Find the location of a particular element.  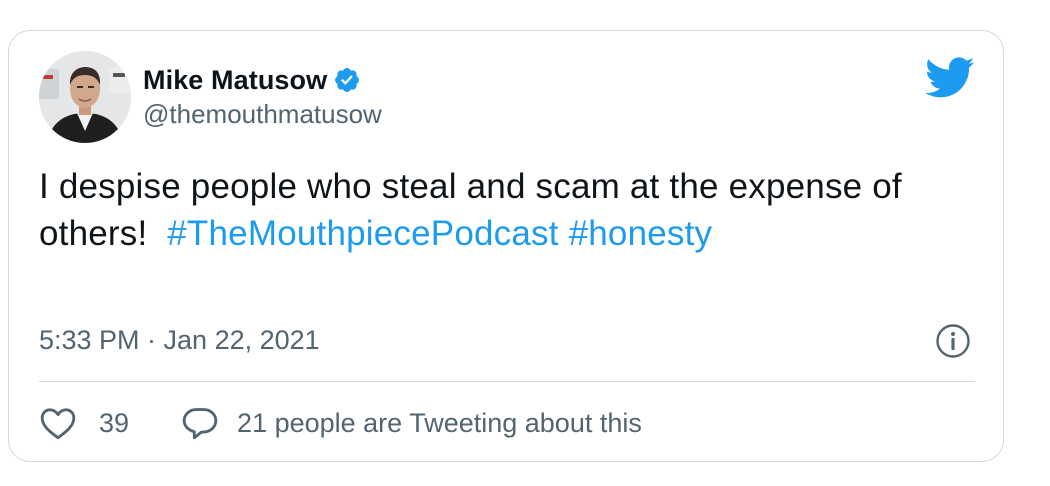

author-name-row: Mike Matusow is located at coordinates (252, 80).